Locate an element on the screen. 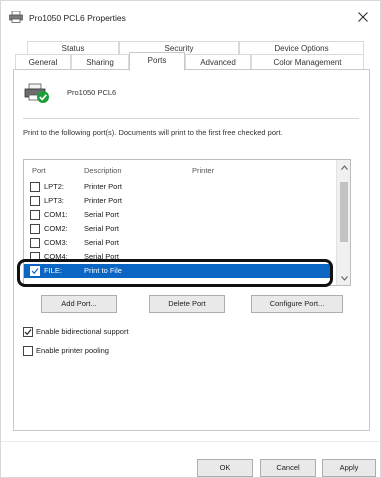  port-row-lpt2: LPT2: Printer Port is located at coordinates (177, 187).